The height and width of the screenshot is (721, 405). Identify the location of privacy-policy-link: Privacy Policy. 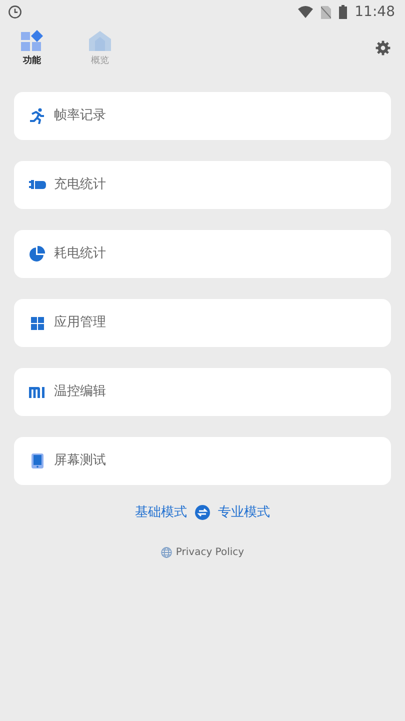
(210, 552).